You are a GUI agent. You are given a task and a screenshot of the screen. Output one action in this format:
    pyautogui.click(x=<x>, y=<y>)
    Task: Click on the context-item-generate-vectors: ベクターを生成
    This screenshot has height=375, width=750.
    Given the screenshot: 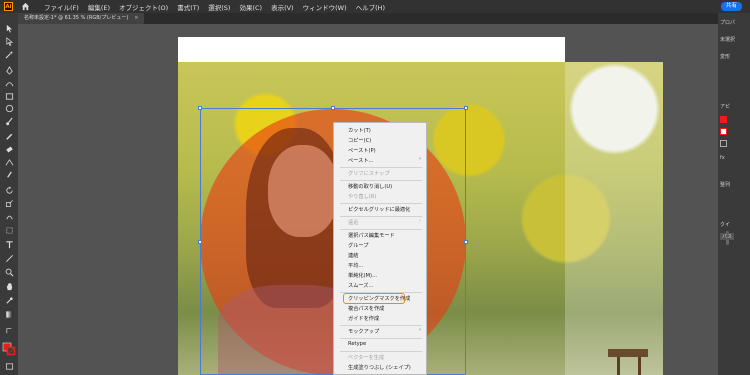 What is the action you would take?
    pyautogui.click(x=366, y=358)
    